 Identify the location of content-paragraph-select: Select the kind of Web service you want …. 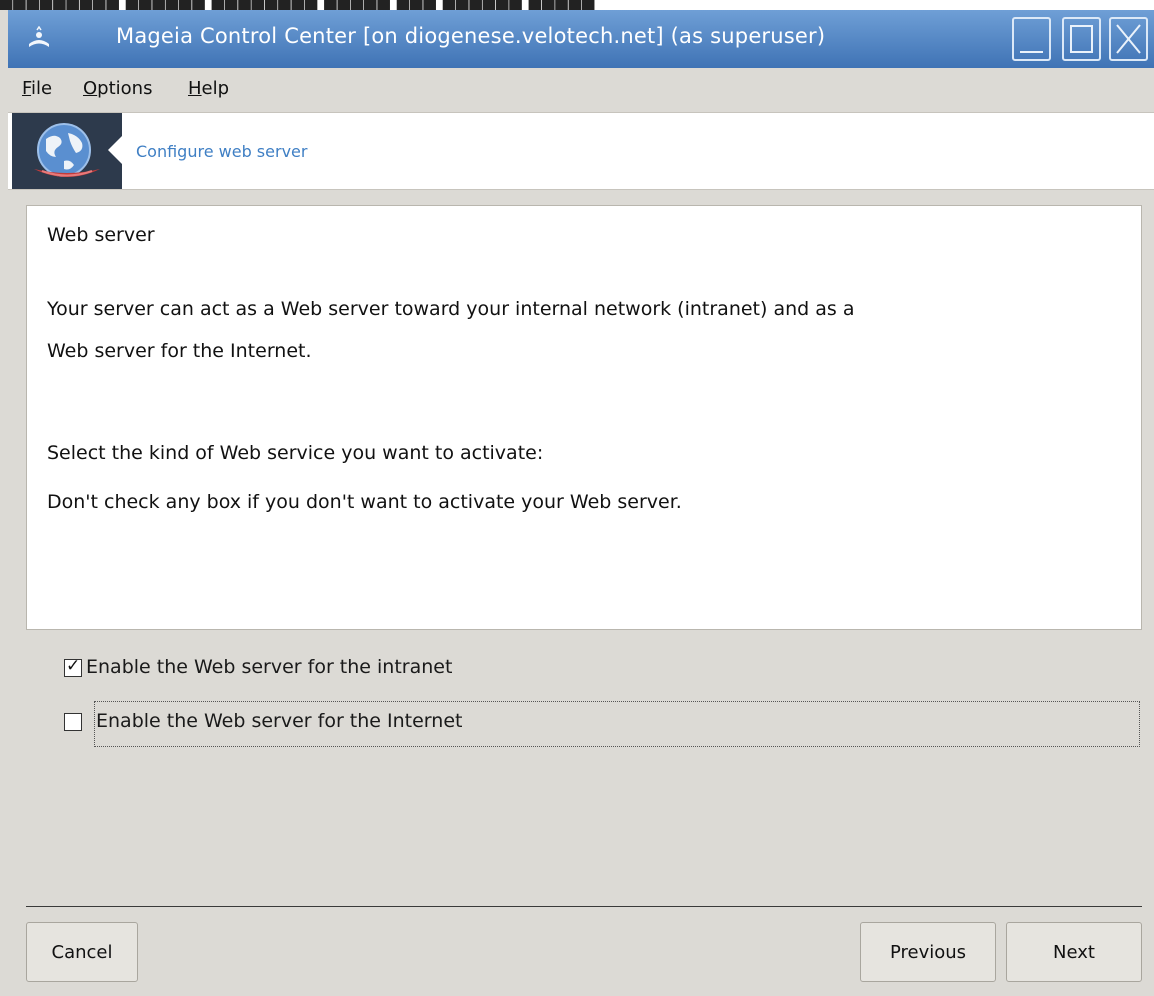
(295, 453).